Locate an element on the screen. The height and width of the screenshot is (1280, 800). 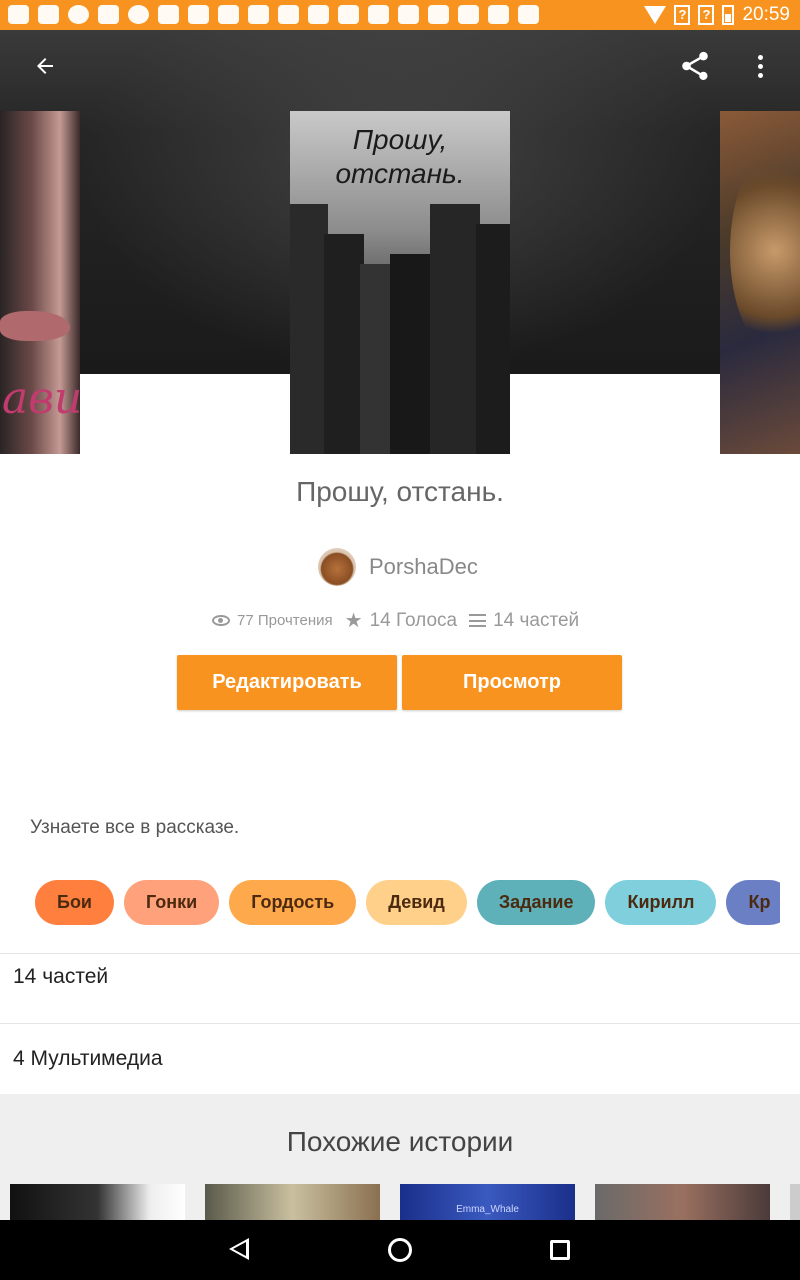
notification-icons is located at coordinates (273, 14).